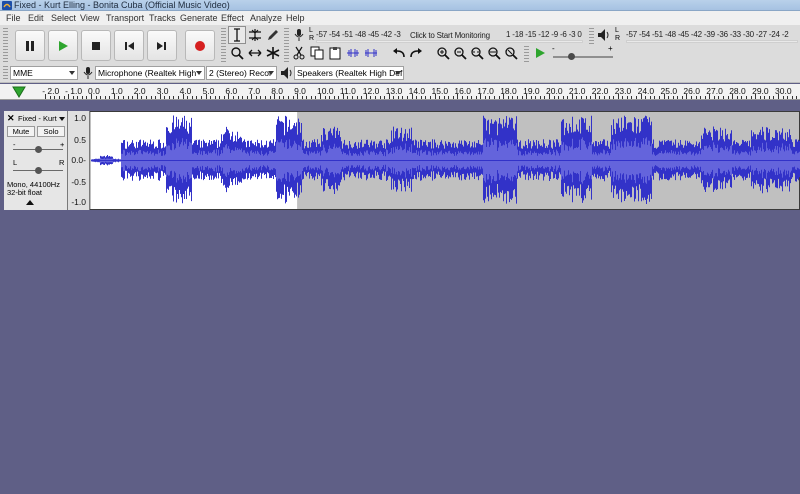 The width and height of the screenshot is (800, 494). What do you see at coordinates (449, 41) in the screenshot?
I see `record-meter-bar` at bounding box center [449, 41].